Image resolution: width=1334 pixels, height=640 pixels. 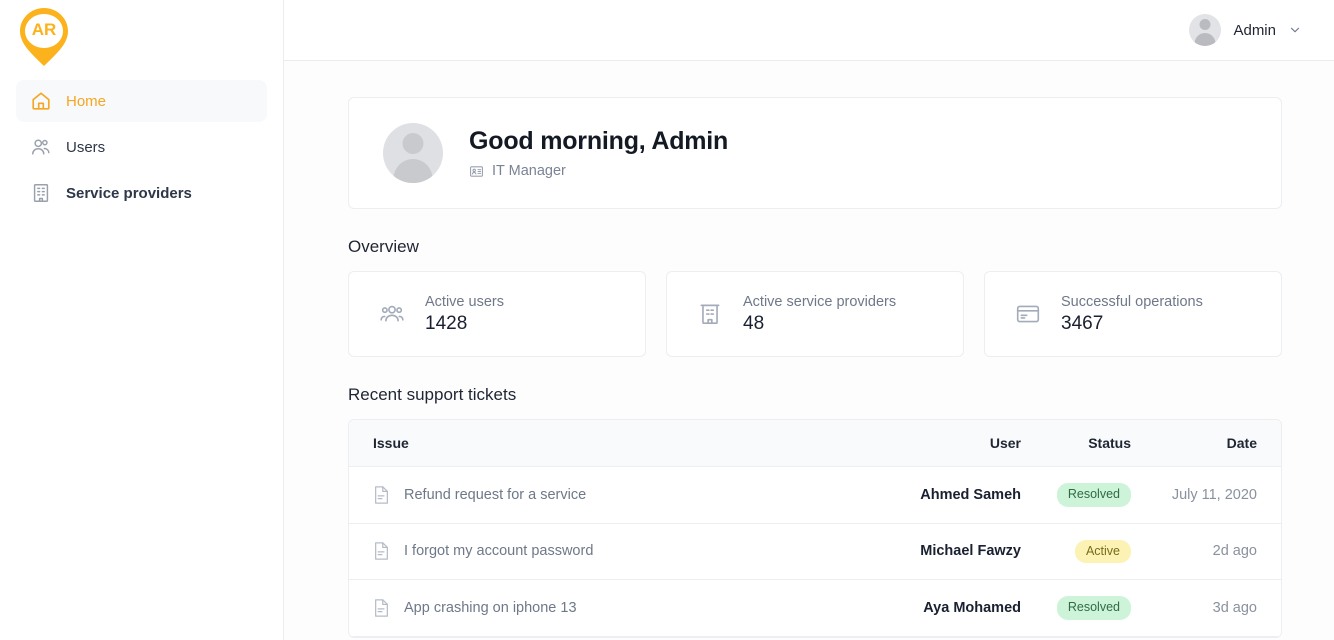 I want to click on role-row: IT Manager, so click(x=598, y=171).